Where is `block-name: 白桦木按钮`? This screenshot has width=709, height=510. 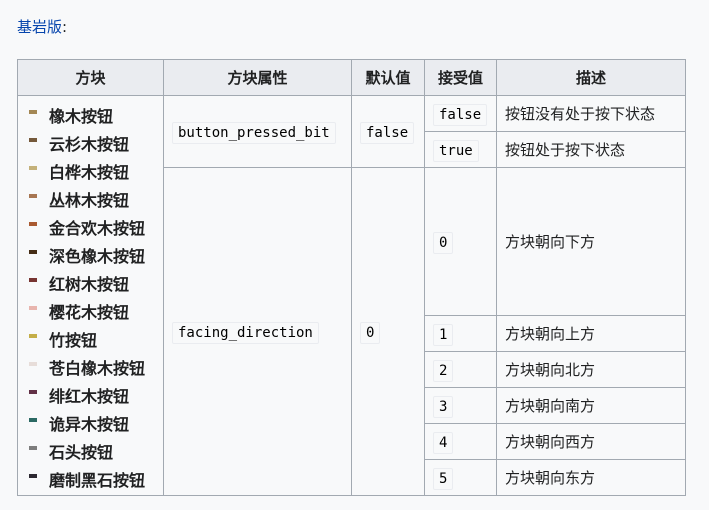 block-name: 白桦木按钮 is located at coordinates (89, 172).